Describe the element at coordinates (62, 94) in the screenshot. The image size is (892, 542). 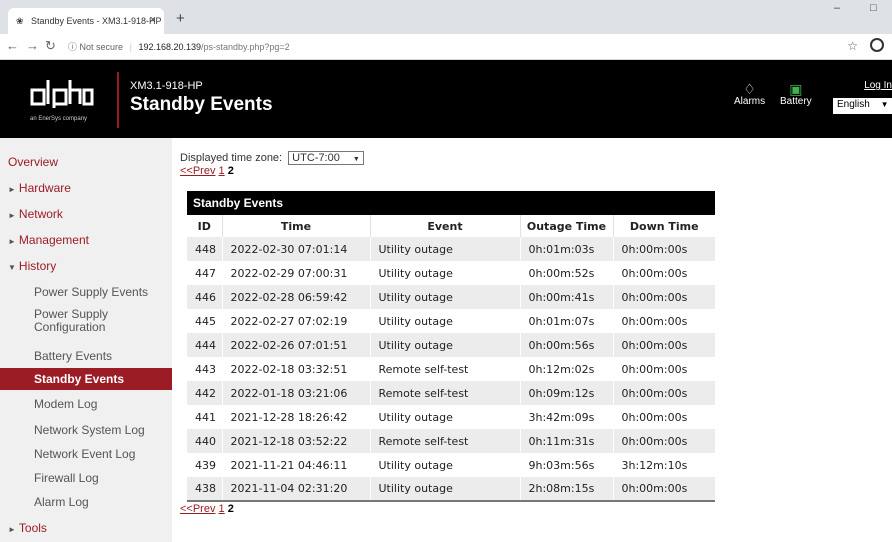
I see `alpha-logo` at that location.